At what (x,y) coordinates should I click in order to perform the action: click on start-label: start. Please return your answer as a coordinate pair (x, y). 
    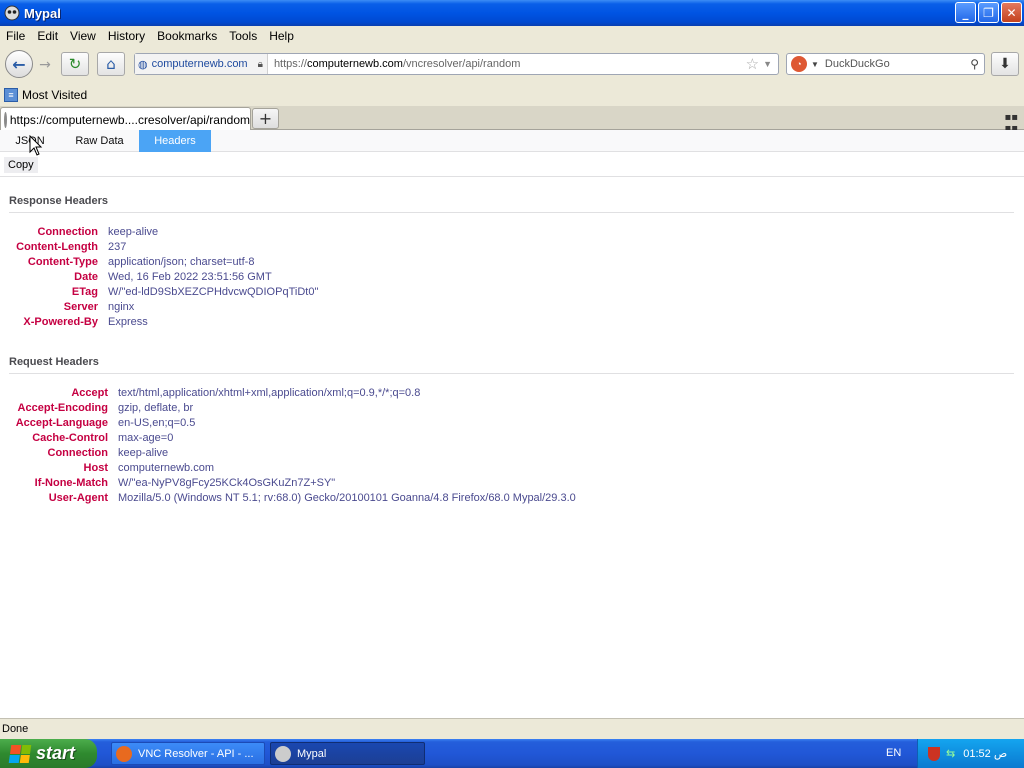
    Looking at the image, I should click on (56, 753).